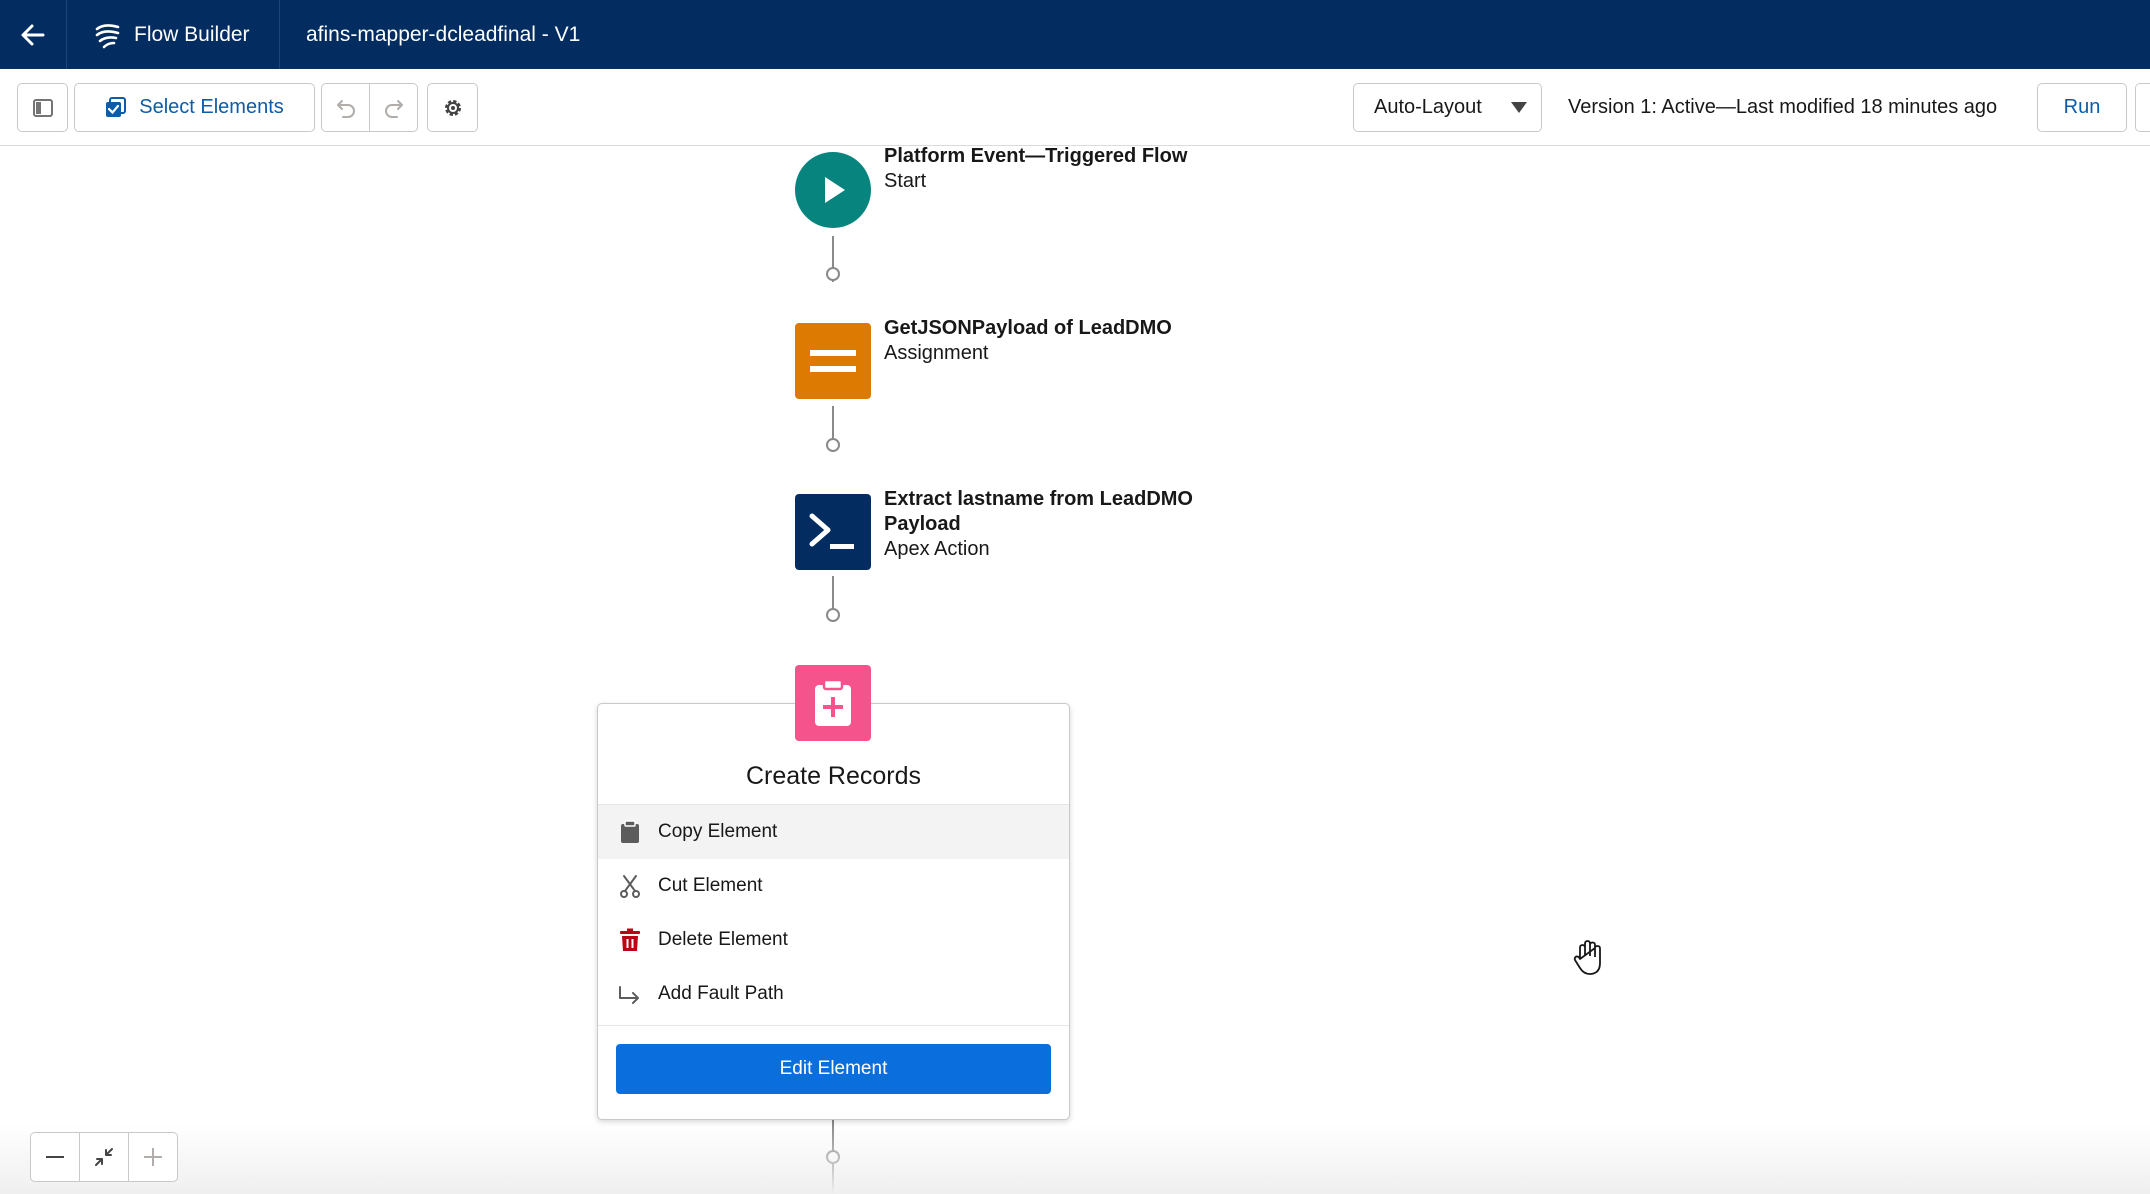 The image size is (2150, 1194). What do you see at coordinates (833, 994) in the screenshot?
I see `add-fault-path-menu-item: Add Fault Path` at bounding box center [833, 994].